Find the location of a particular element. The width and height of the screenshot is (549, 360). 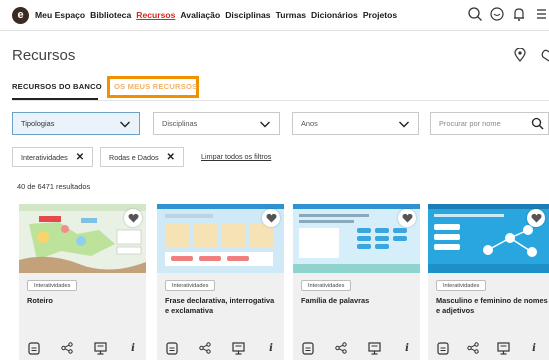

filter-chip-rodas-e-dados: Rodas e Dados ✕ is located at coordinates (142, 157).